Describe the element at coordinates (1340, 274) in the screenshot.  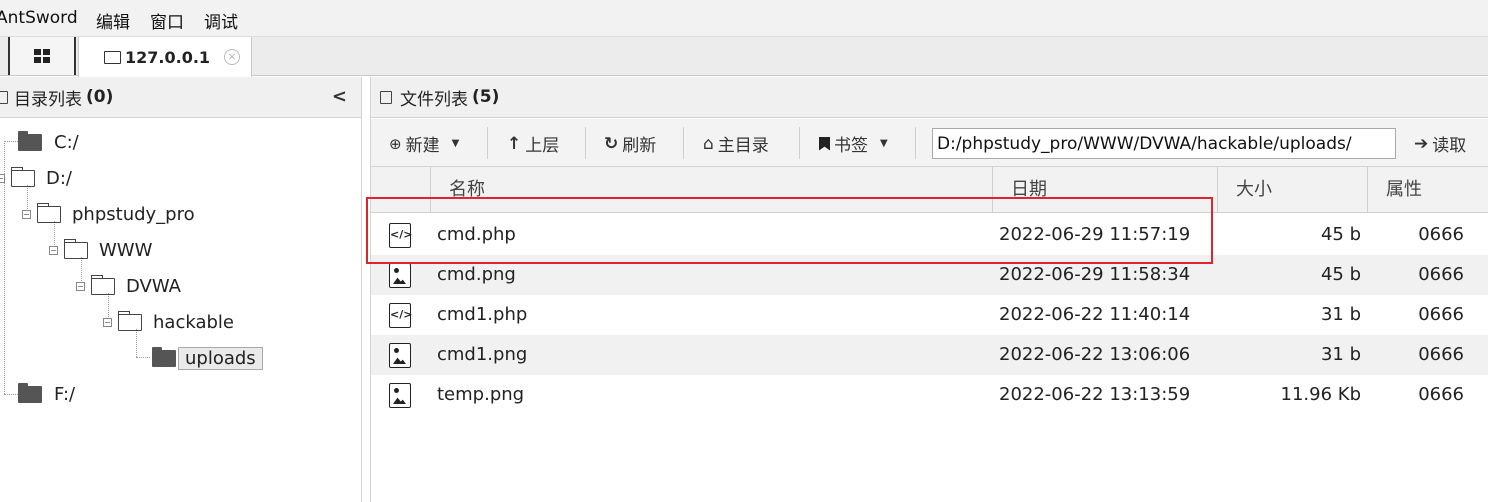
I see `file-size: 45 b` at that location.